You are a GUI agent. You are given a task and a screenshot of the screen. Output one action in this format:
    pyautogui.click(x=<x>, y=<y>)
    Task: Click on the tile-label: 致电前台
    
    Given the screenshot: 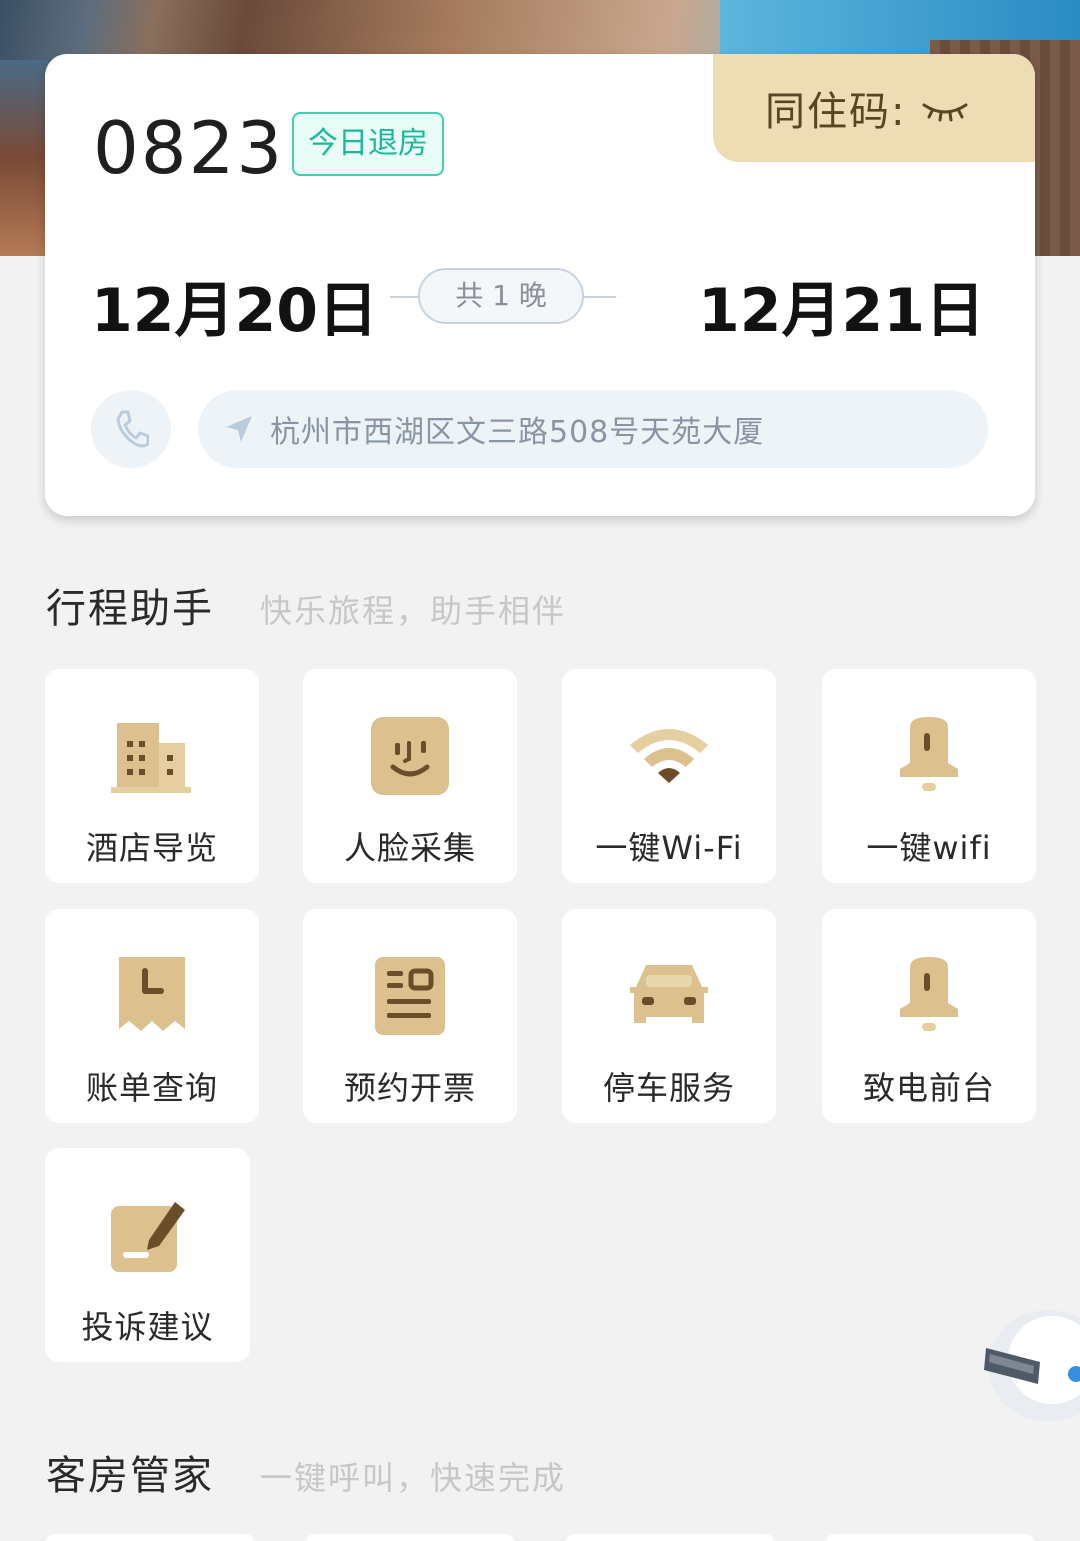 What is the action you would take?
    pyautogui.click(x=928, y=1088)
    